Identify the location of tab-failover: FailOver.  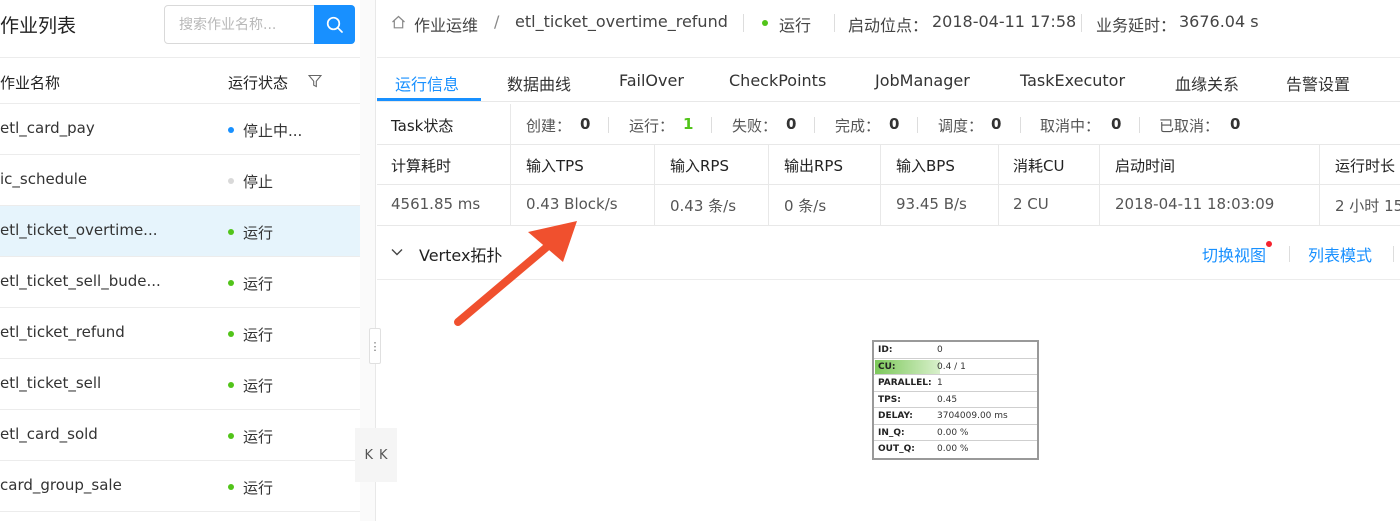
(651, 80).